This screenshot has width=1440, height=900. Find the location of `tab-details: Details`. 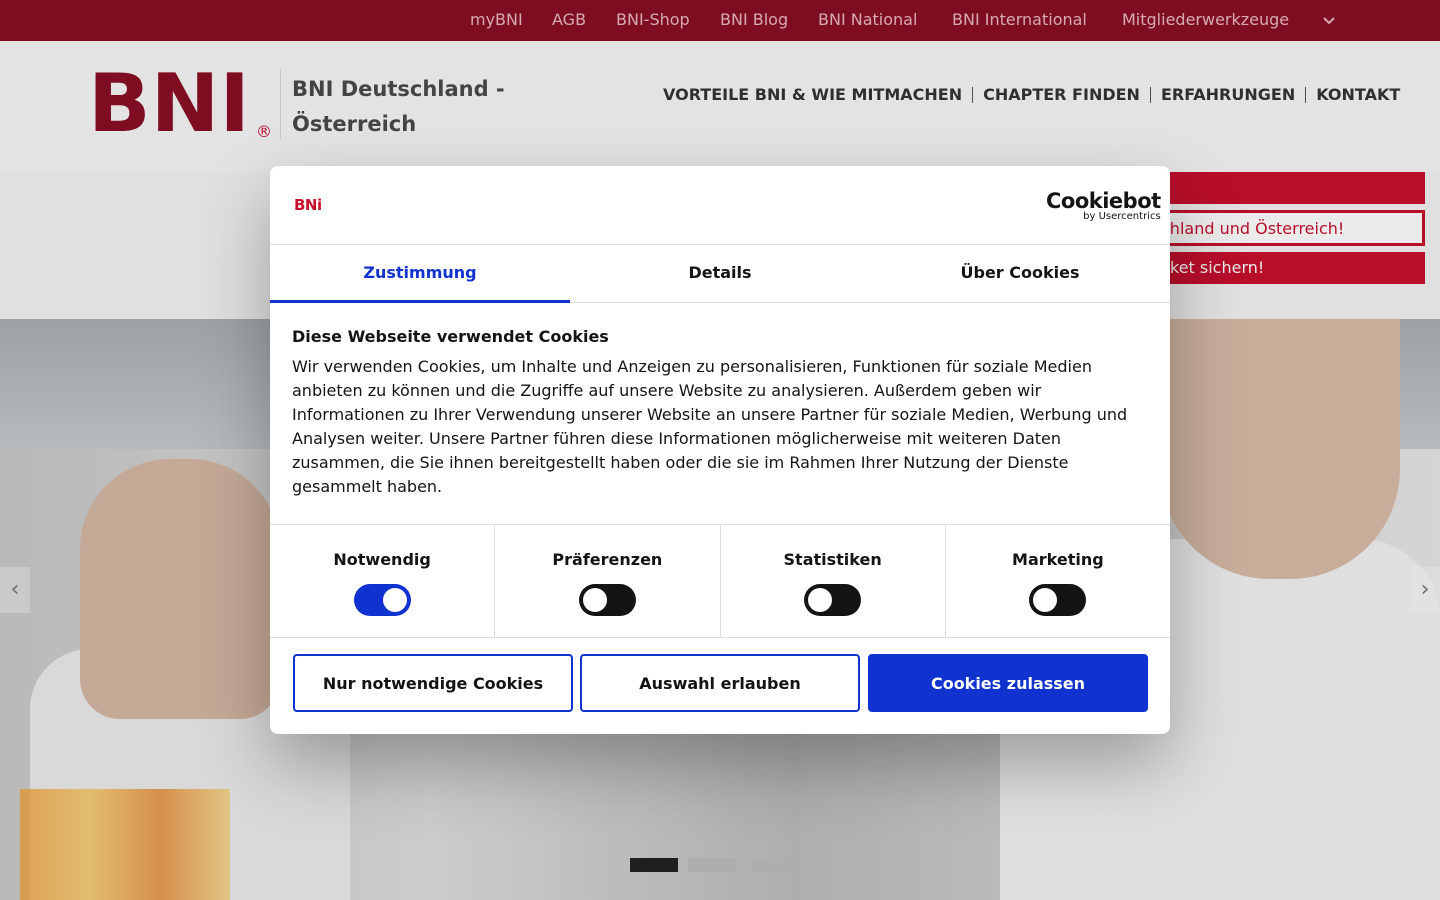

tab-details: Details is located at coordinates (720, 273).